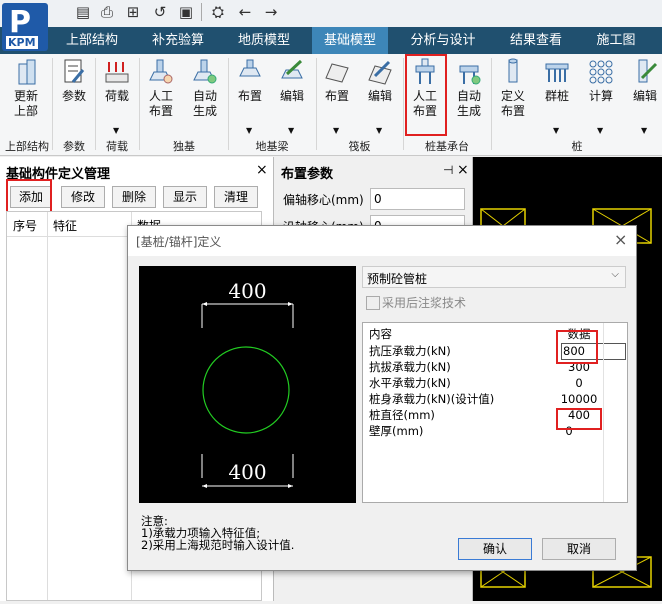 The width and height of the screenshot is (662, 604). Describe the element at coordinates (513, 72) in the screenshot. I see `pile-icon` at that location.